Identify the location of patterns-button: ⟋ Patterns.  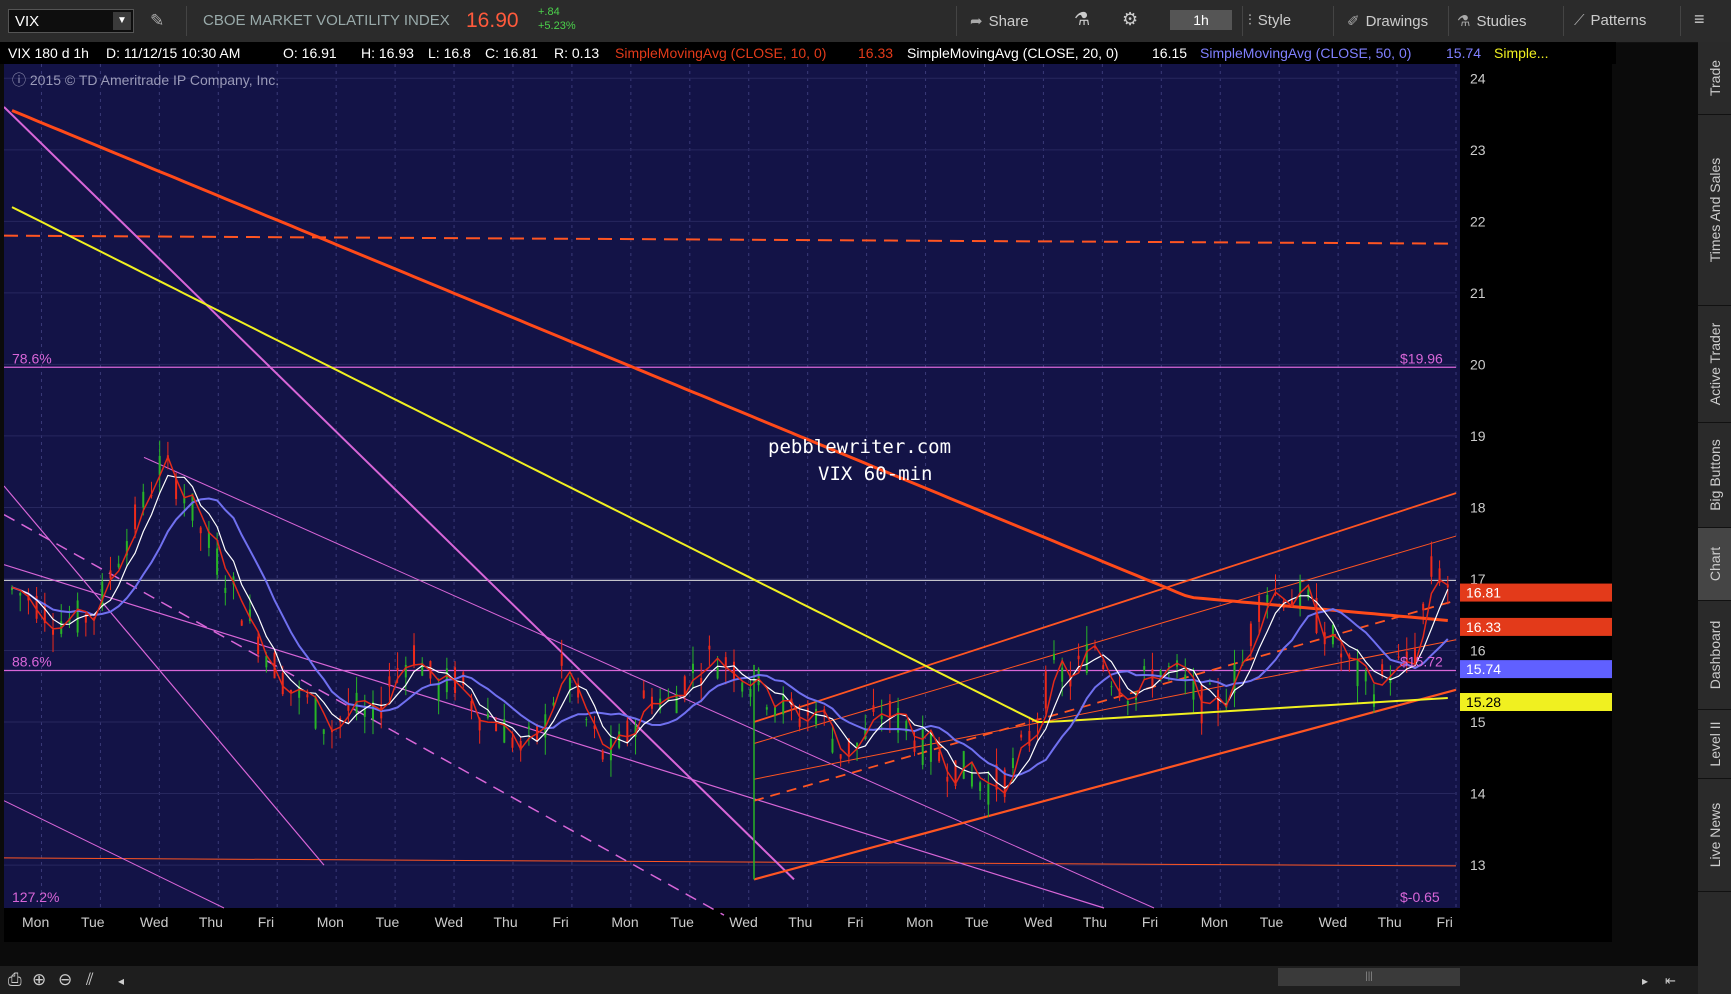
(1610, 20).